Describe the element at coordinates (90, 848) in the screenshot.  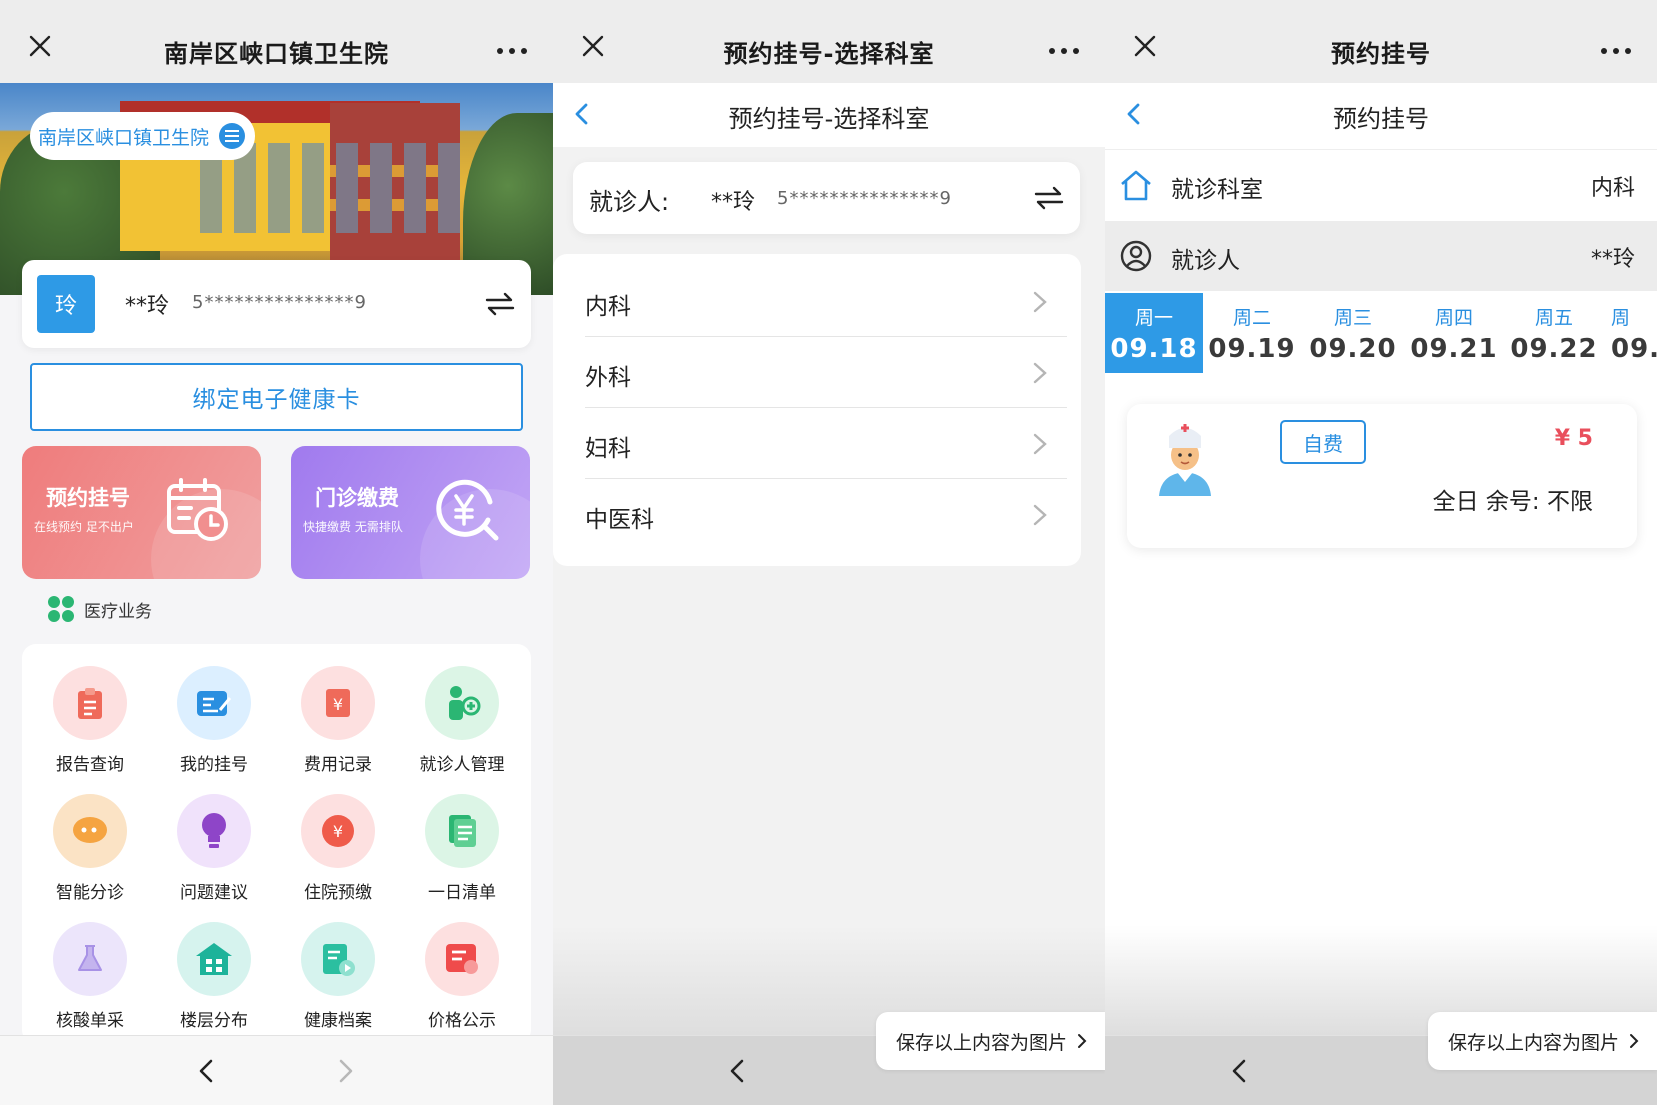
I see `service-smart-triage: 智能分诊` at that location.